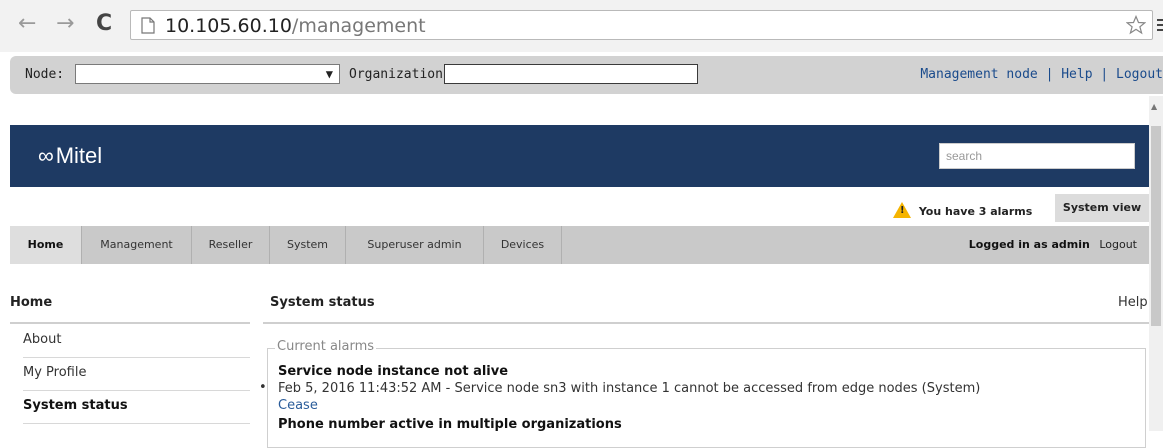 The width and height of the screenshot is (1163, 448). What do you see at coordinates (326, 346) in the screenshot?
I see `current-alarms-legend: Current alarms` at bounding box center [326, 346].